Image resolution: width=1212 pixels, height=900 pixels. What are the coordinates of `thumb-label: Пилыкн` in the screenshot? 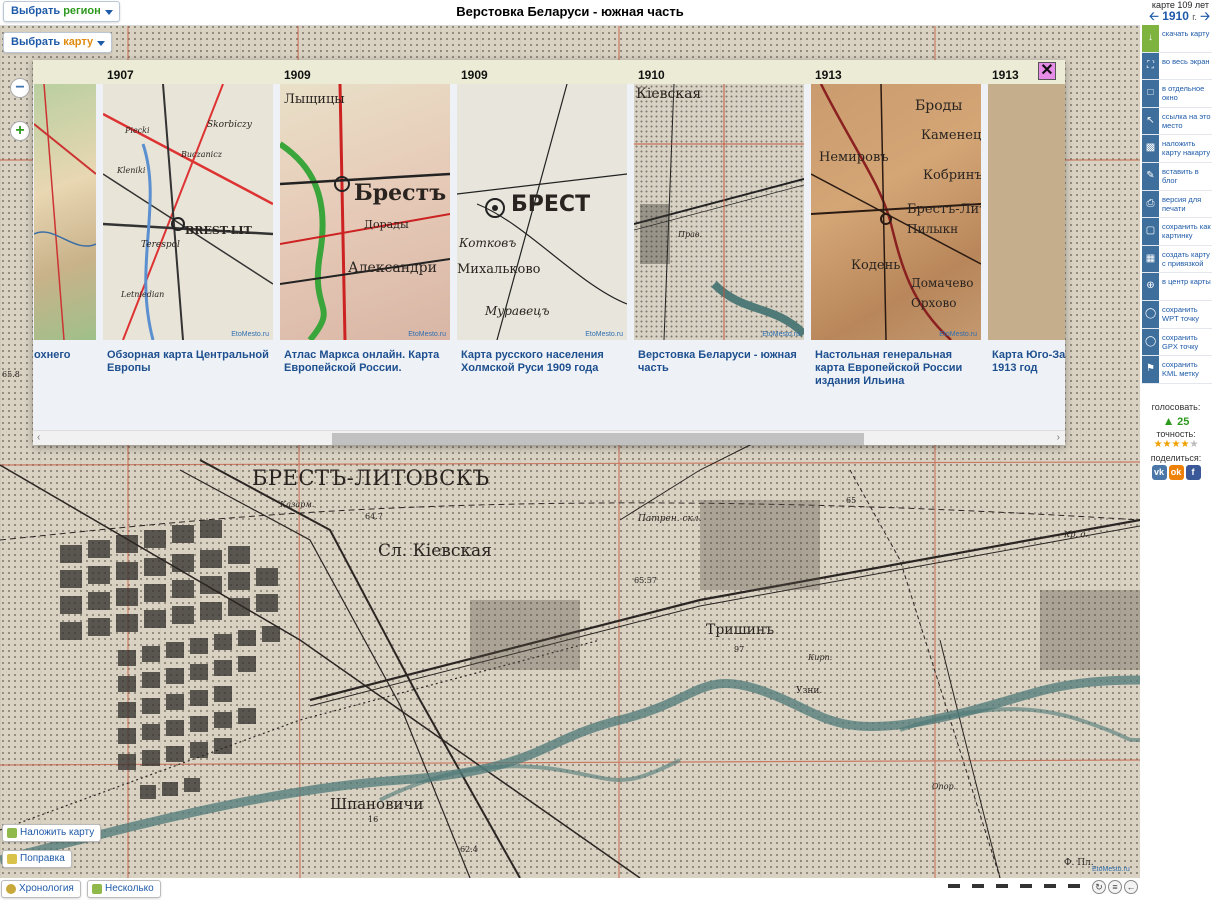 It's located at (933, 229).